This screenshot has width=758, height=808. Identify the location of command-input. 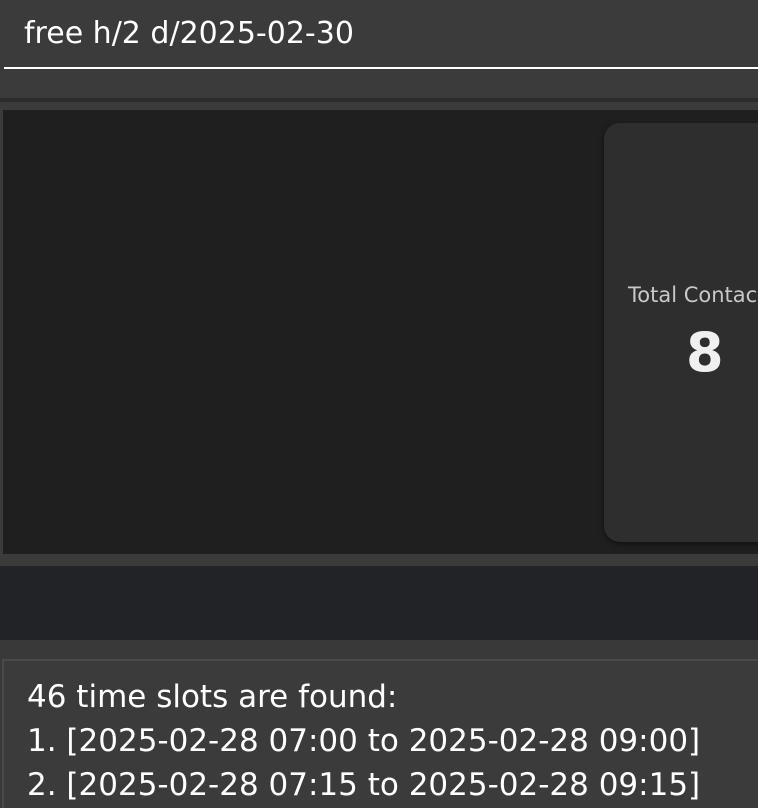
(381, 34).